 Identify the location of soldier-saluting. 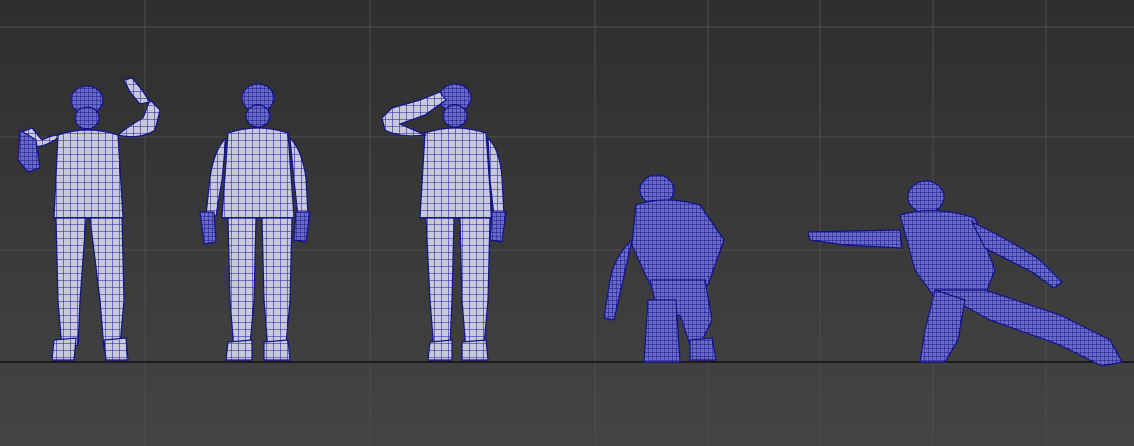
(444, 222).